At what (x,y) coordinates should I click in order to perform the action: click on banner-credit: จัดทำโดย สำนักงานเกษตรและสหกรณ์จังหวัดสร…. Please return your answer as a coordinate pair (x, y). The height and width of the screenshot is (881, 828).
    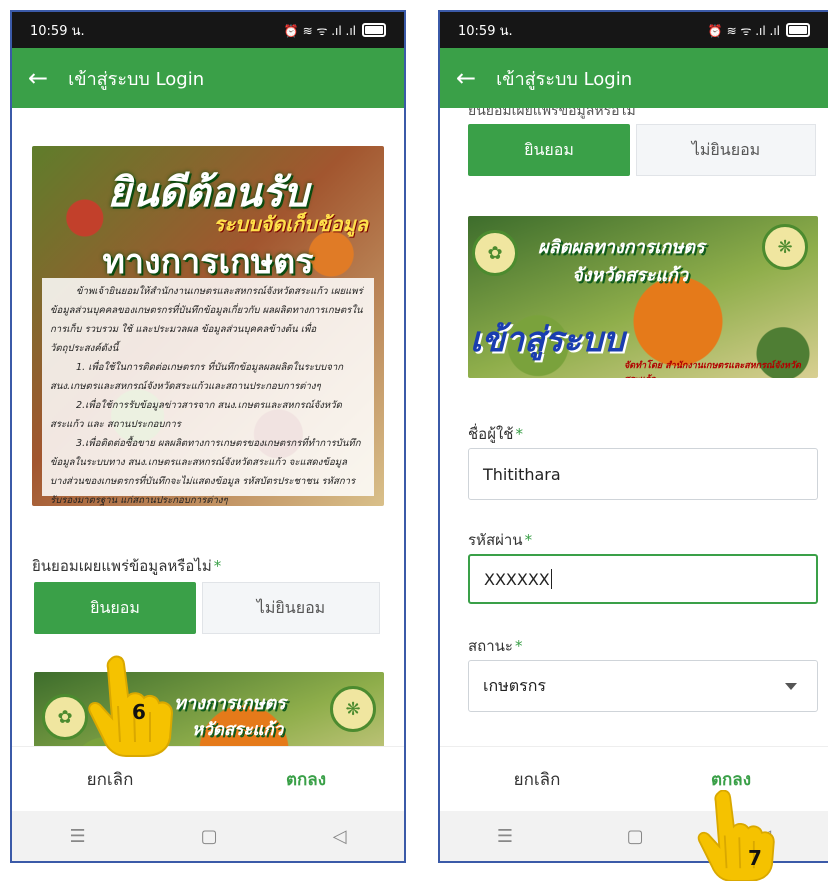
    Looking at the image, I should click on (712, 369).